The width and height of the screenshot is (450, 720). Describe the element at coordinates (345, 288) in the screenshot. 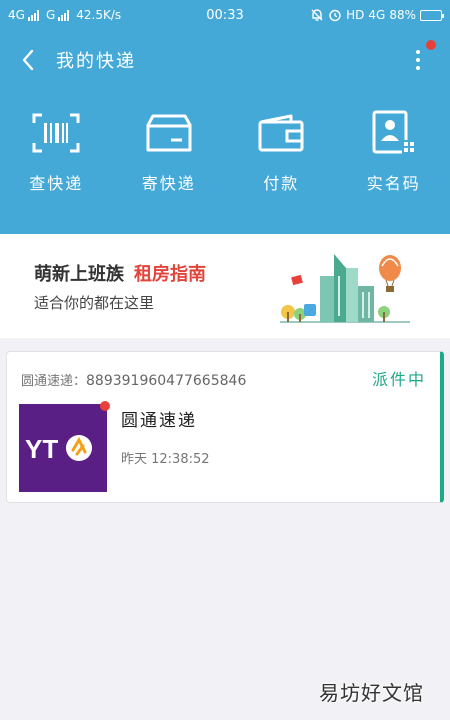

I see `city-illustration-icon` at that location.